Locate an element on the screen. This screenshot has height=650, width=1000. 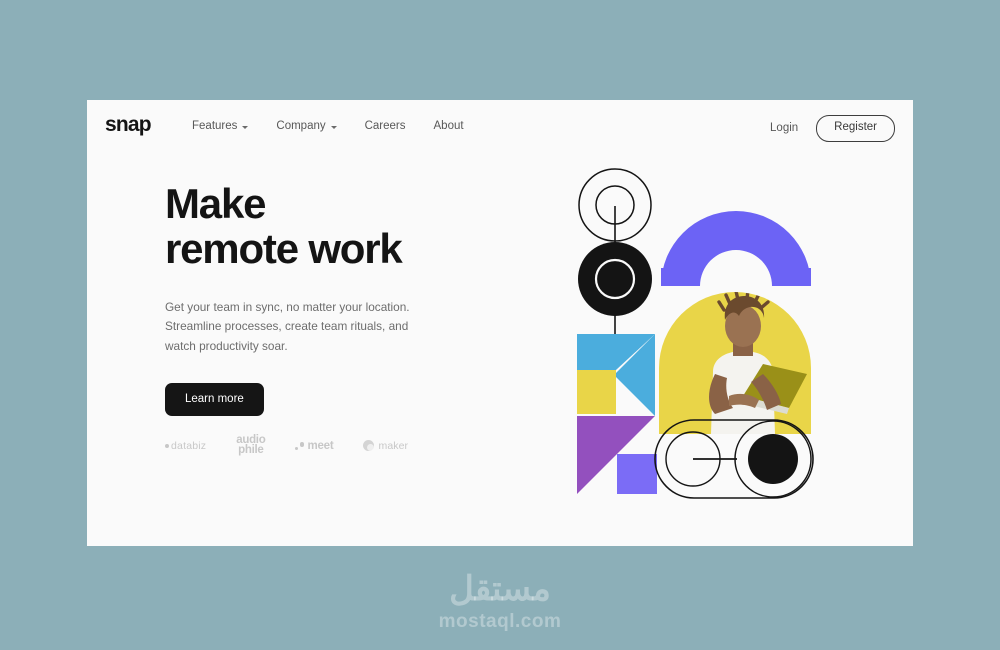
watermark: مستقل mostaql.com is located at coordinates (500, 602).